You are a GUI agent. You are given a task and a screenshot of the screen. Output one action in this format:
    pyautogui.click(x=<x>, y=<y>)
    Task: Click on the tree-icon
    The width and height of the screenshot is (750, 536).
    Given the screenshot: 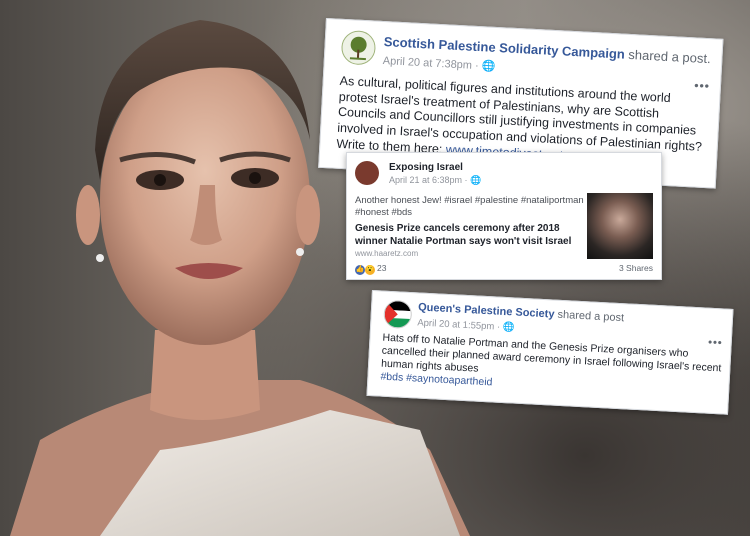 What is the action you would take?
    pyautogui.click(x=358, y=48)
    